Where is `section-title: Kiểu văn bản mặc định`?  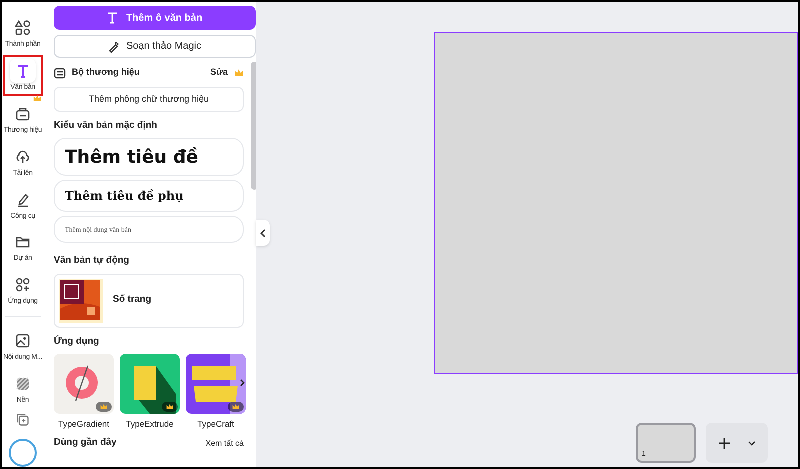 section-title: Kiểu văn bản mặc định is located at coordinates (106, 126).